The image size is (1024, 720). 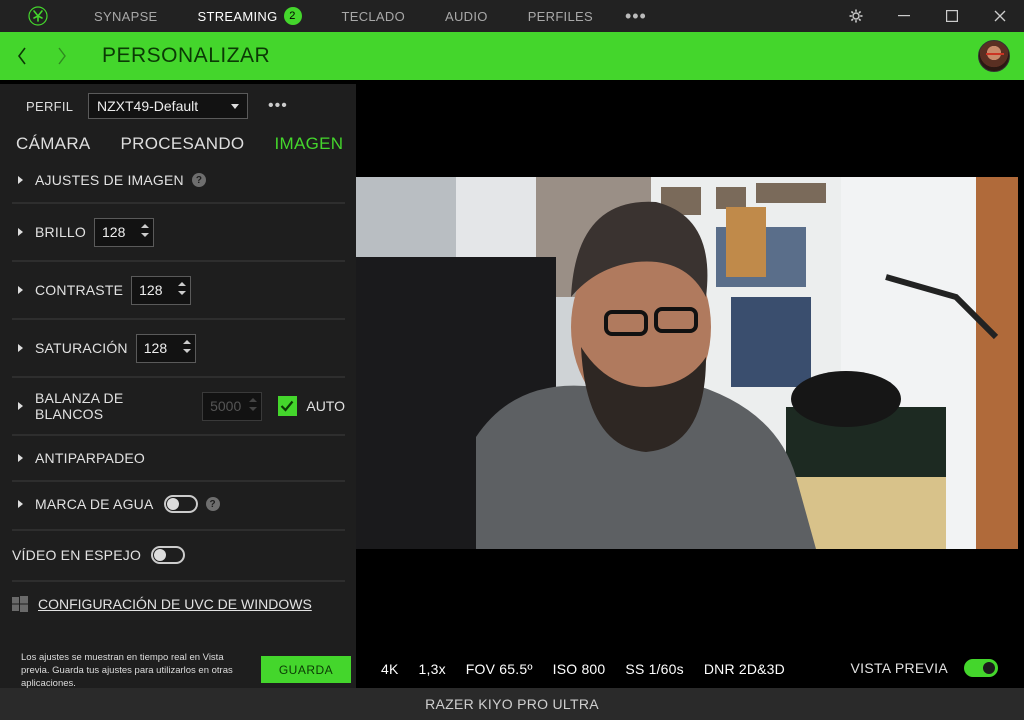 I want to click on preview-toggle-group: VISTA PREVIA, so click(x=924, y=668).